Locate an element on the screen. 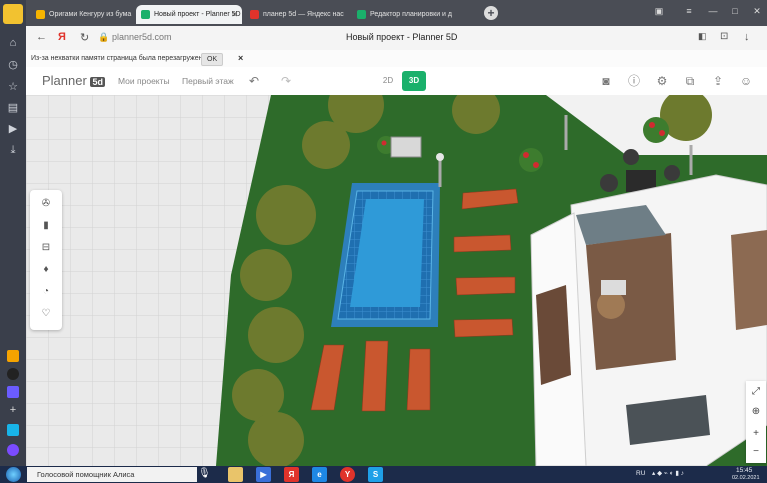 Image resolution: width=767 pixels, height=483 pixels. mode-2d-button: 2D is located at coordinates (388, 81).